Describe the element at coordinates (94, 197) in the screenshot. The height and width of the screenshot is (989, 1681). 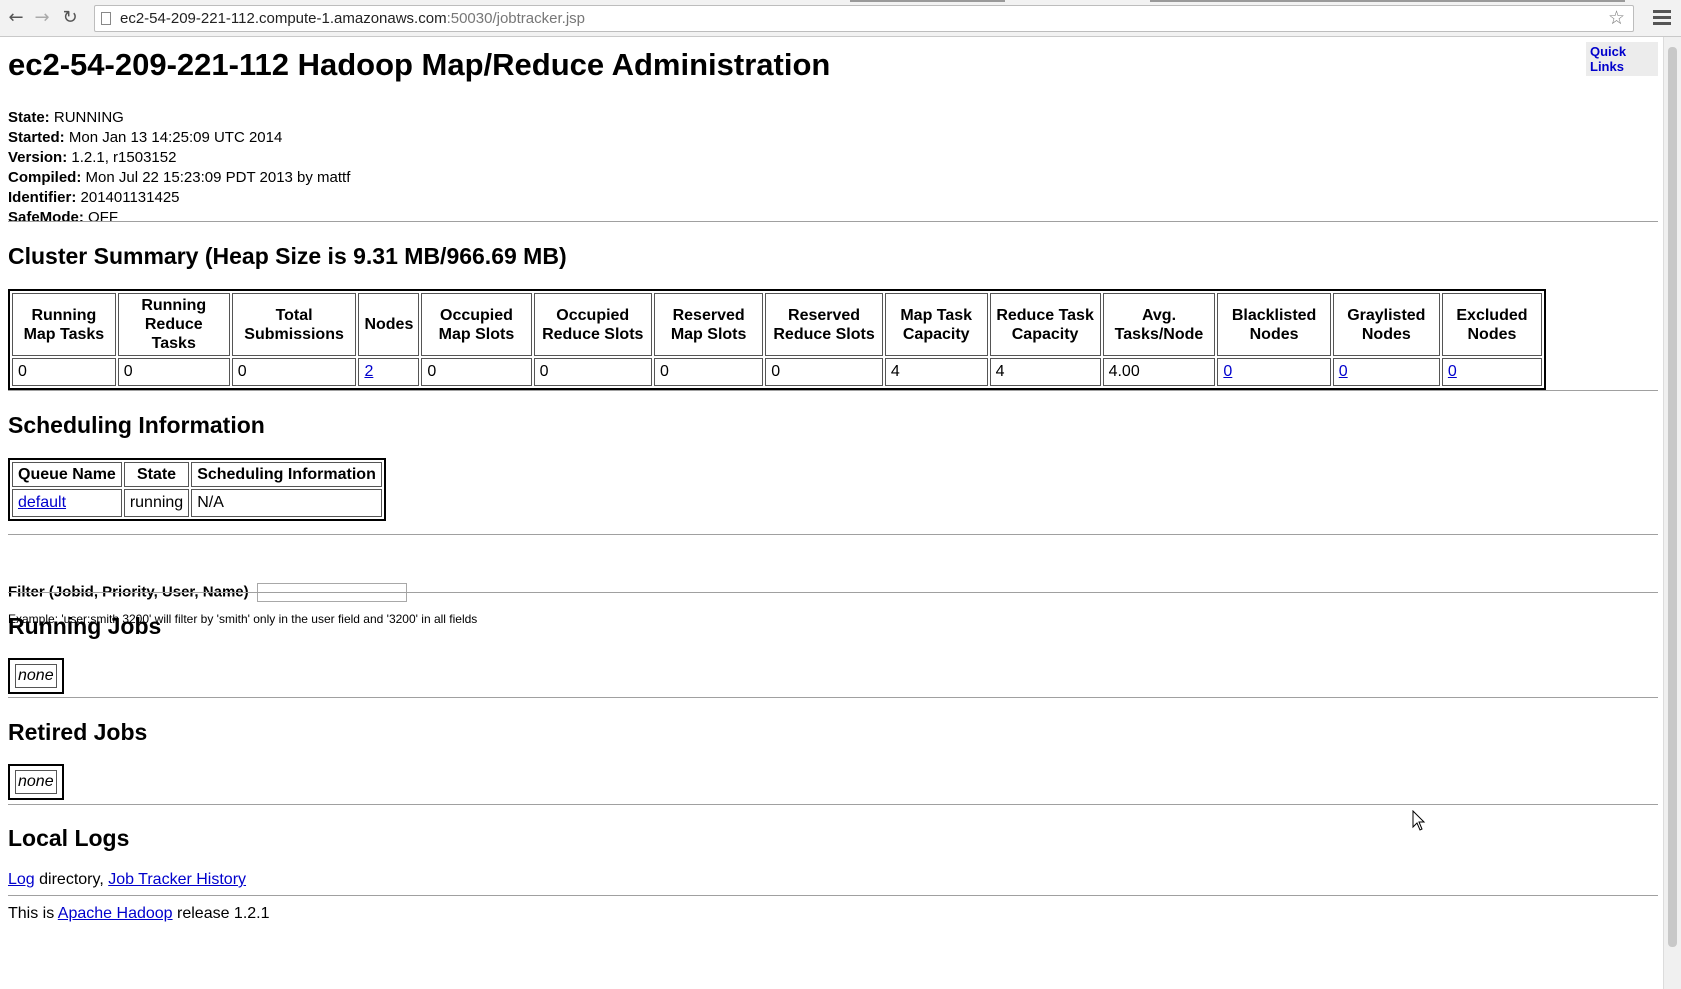
I see `info-identifier: Identifier: 201401131425` at that location.